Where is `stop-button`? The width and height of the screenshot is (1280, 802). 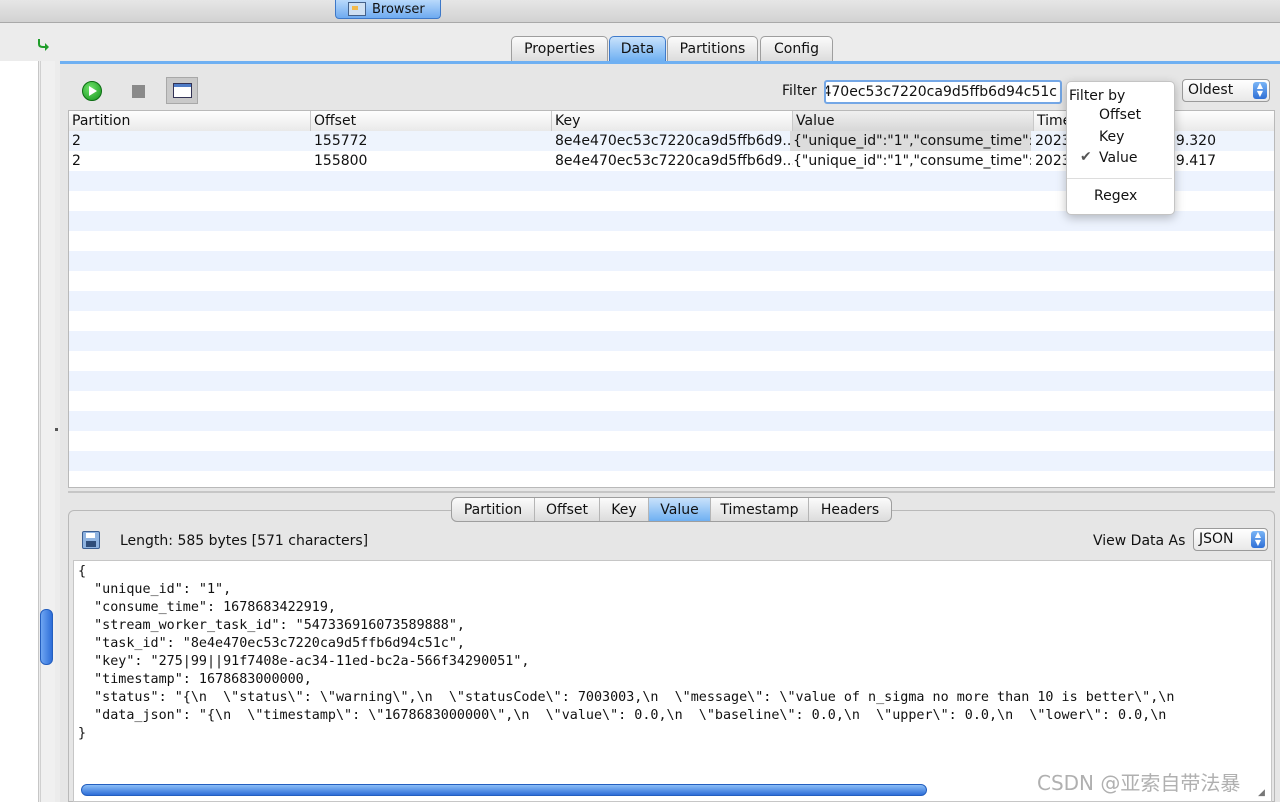
stop-button is located at coordinates (138, 91).